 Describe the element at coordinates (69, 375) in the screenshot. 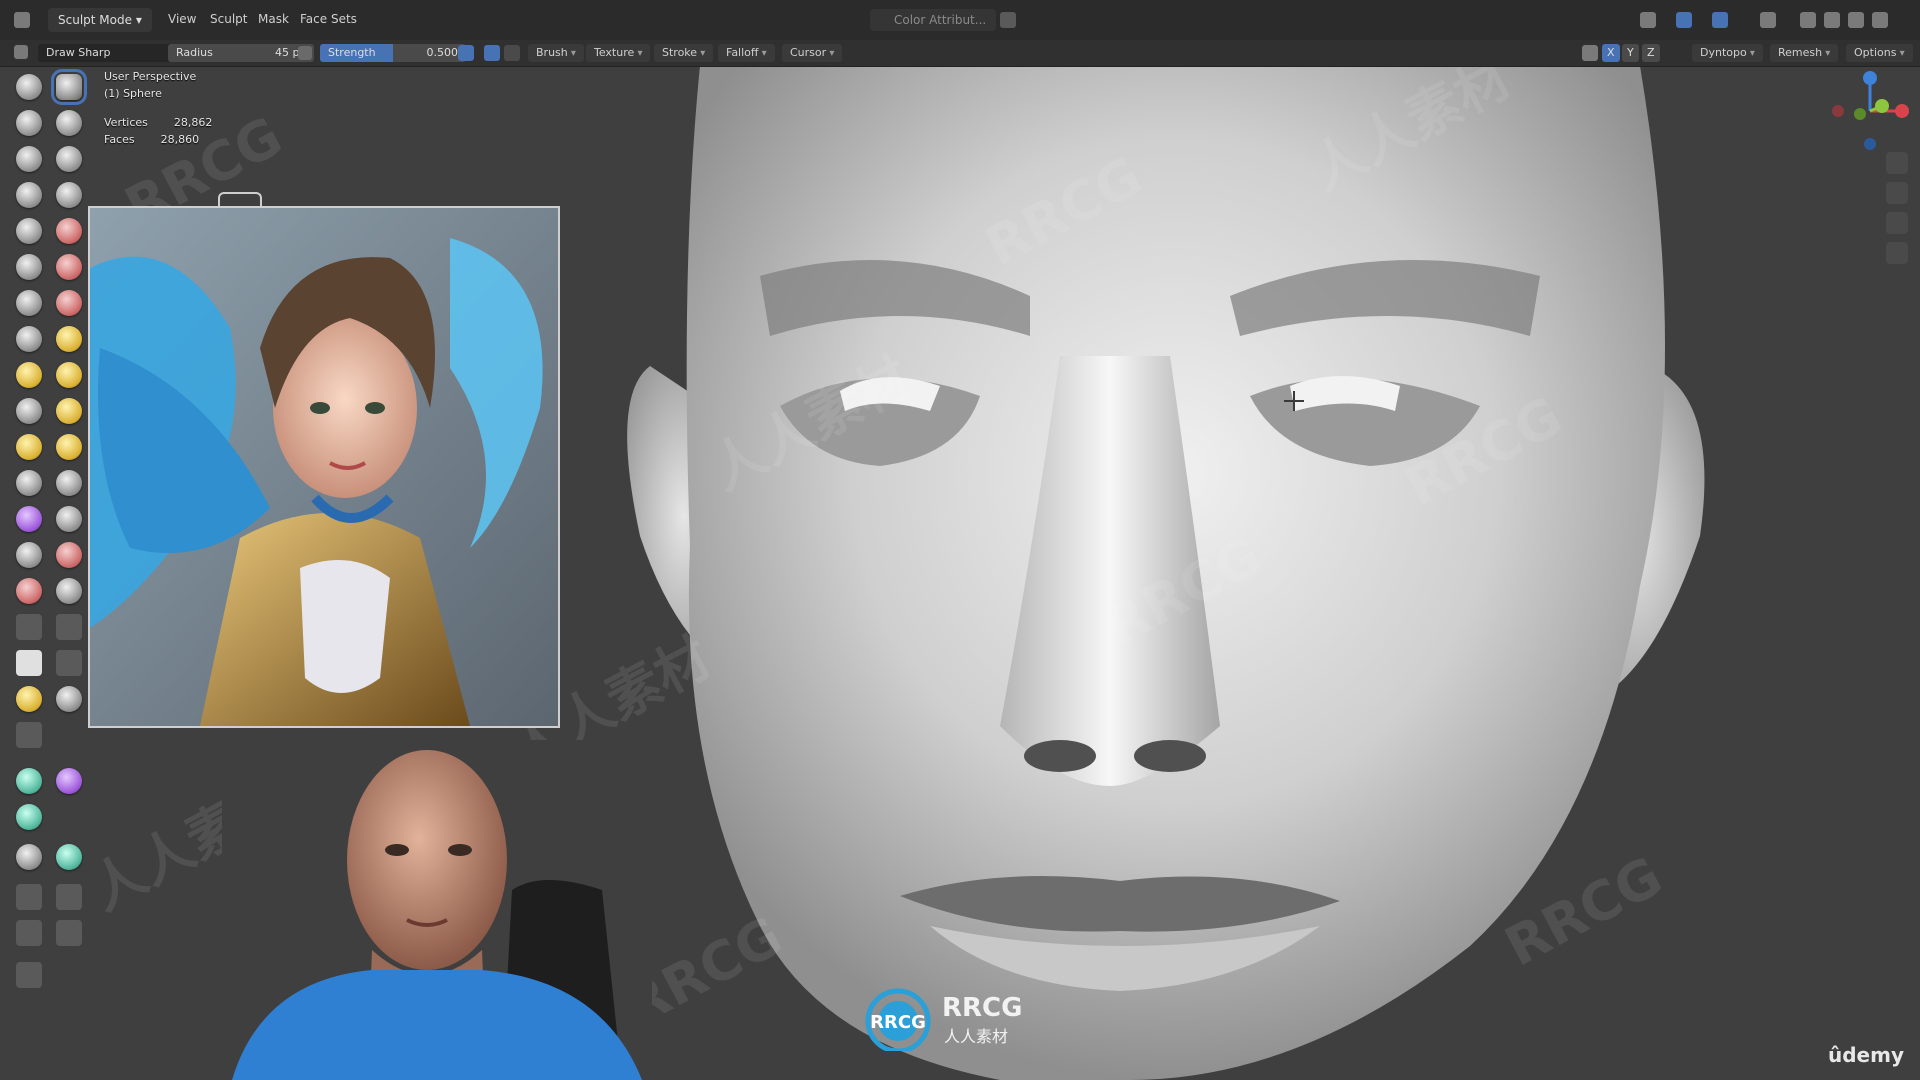

I see `snake-hook-brush-icon` at that location.